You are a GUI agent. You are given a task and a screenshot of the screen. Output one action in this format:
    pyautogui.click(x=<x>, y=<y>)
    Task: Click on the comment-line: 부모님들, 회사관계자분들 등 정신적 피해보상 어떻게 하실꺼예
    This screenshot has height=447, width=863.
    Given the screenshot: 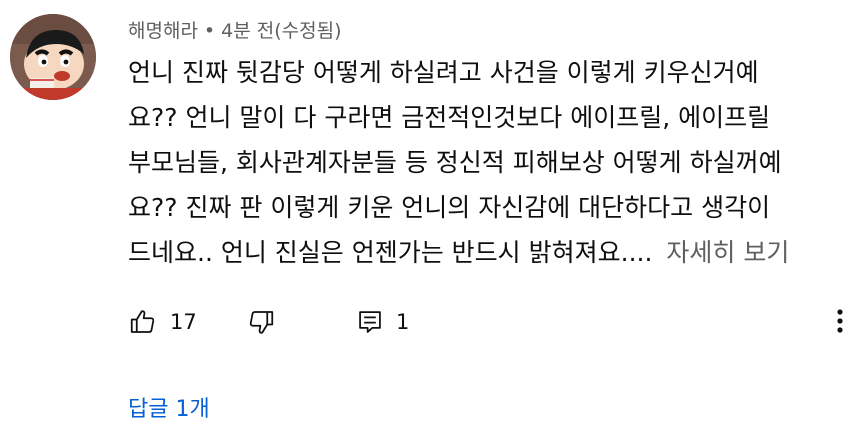 What is the action you would take?
    pyautogui.click(x=455, y=162)
    